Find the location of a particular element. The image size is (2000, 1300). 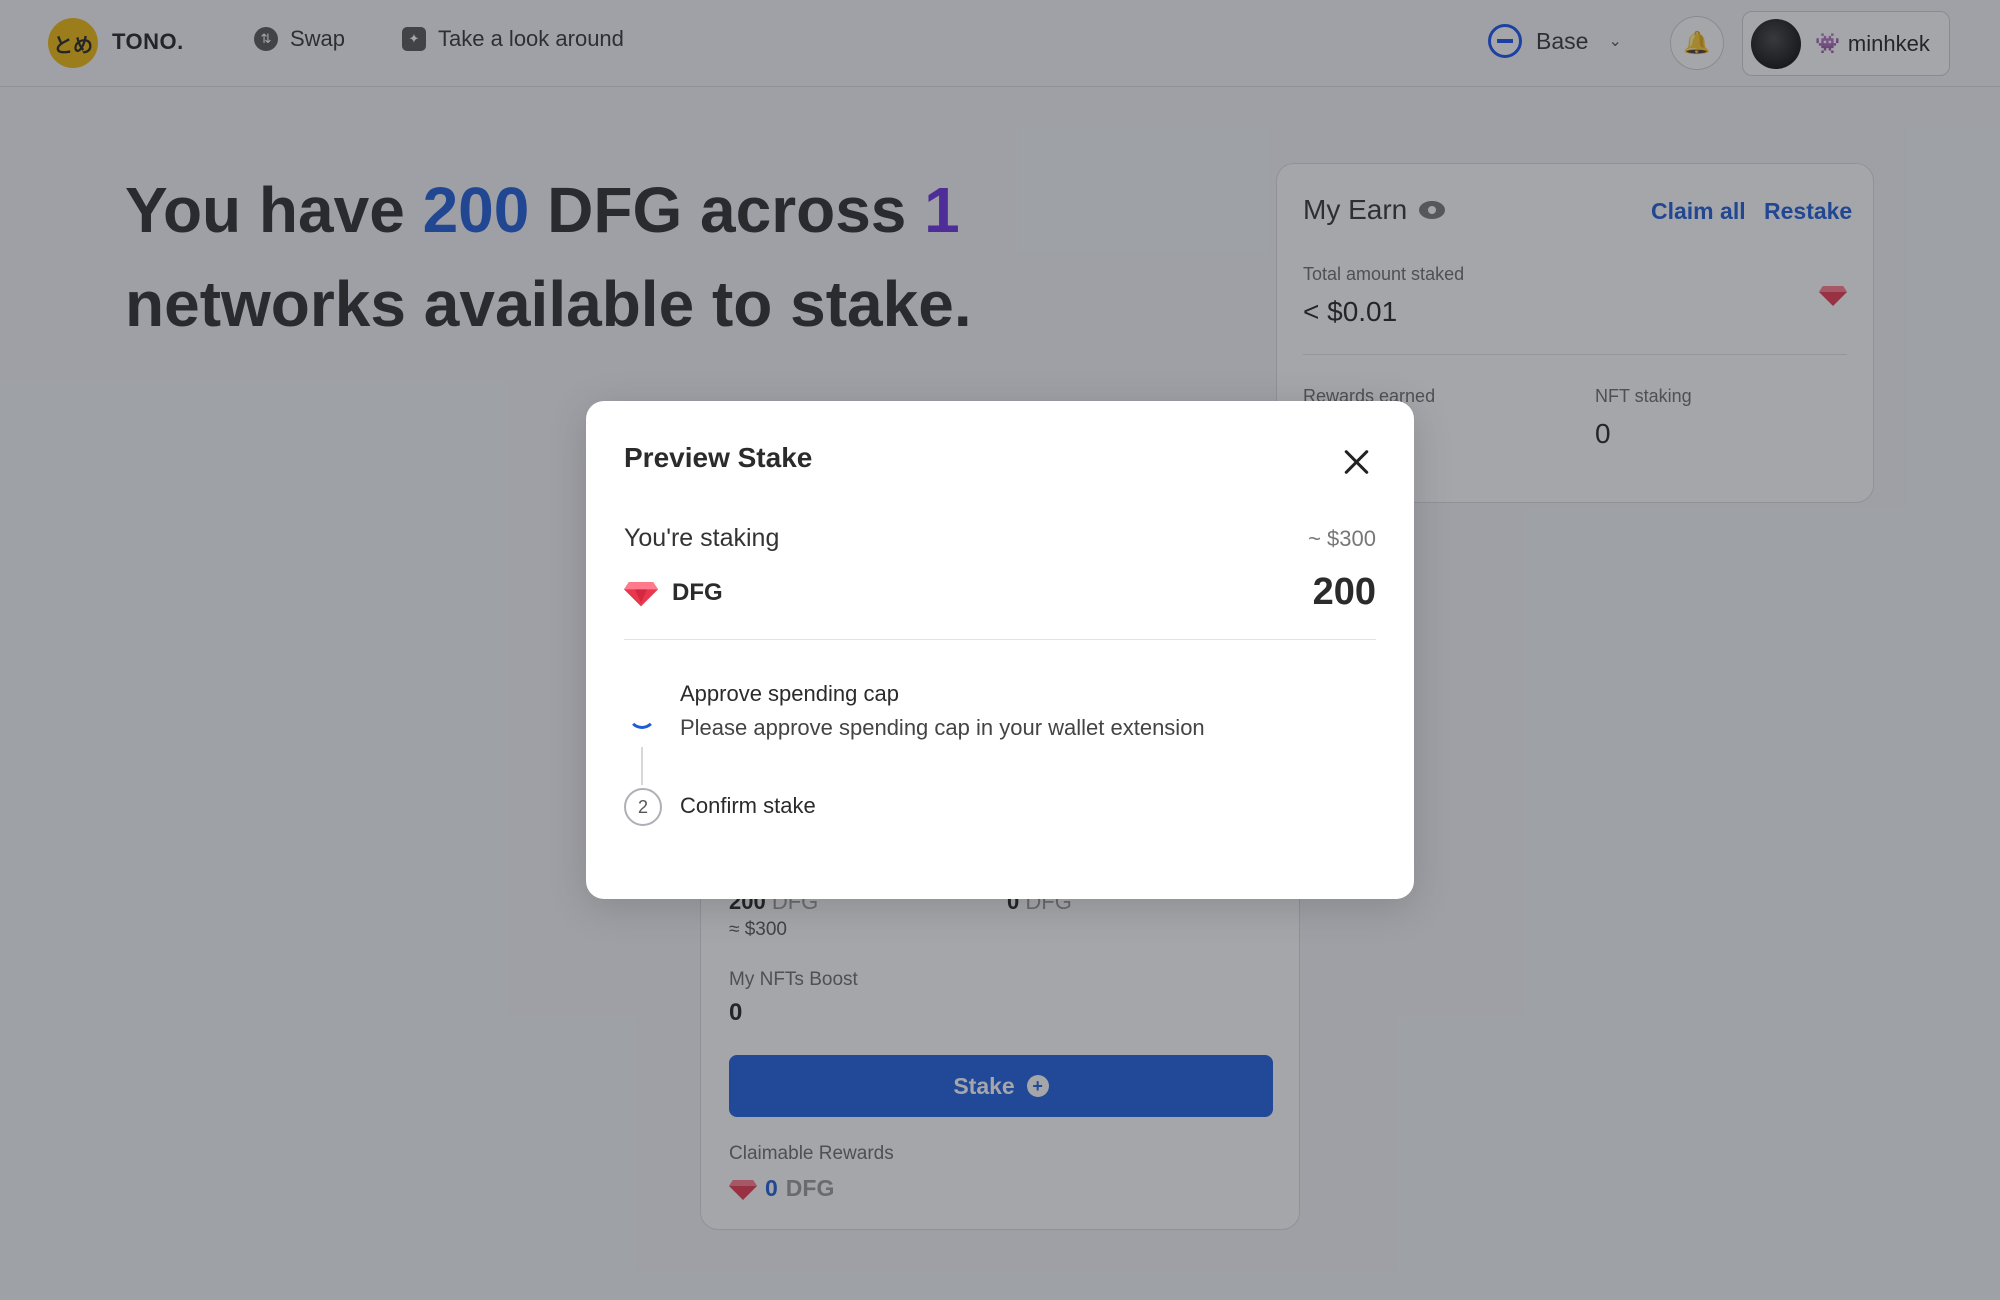

step-confirm-title: Confirm stake is located at coordinates (748, 805).